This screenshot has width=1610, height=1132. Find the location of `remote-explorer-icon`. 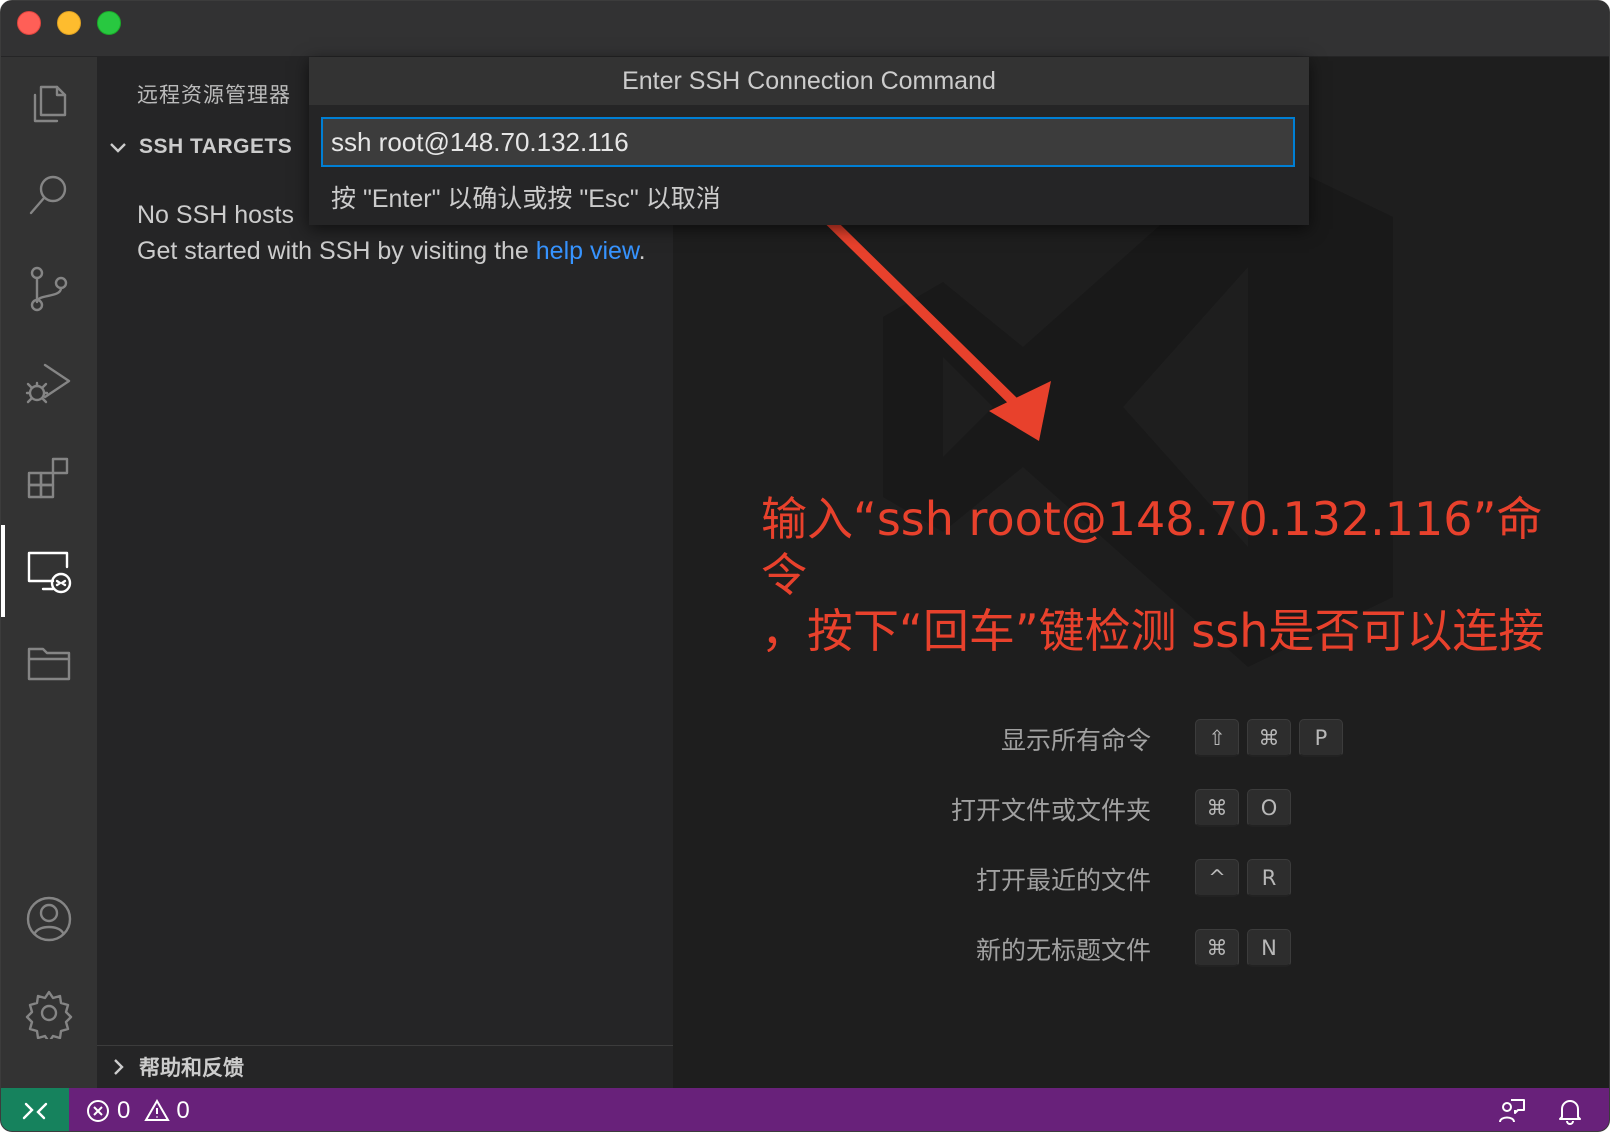

remote-explorer-icon is located at coordinates (49, 572).